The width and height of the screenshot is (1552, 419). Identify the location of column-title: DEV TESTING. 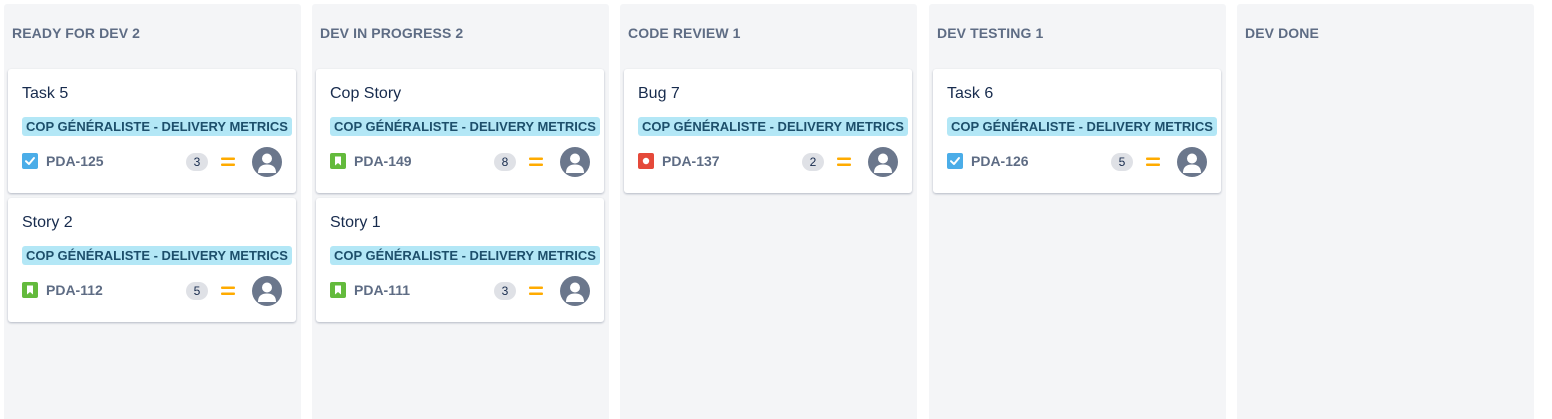
(984, 33).